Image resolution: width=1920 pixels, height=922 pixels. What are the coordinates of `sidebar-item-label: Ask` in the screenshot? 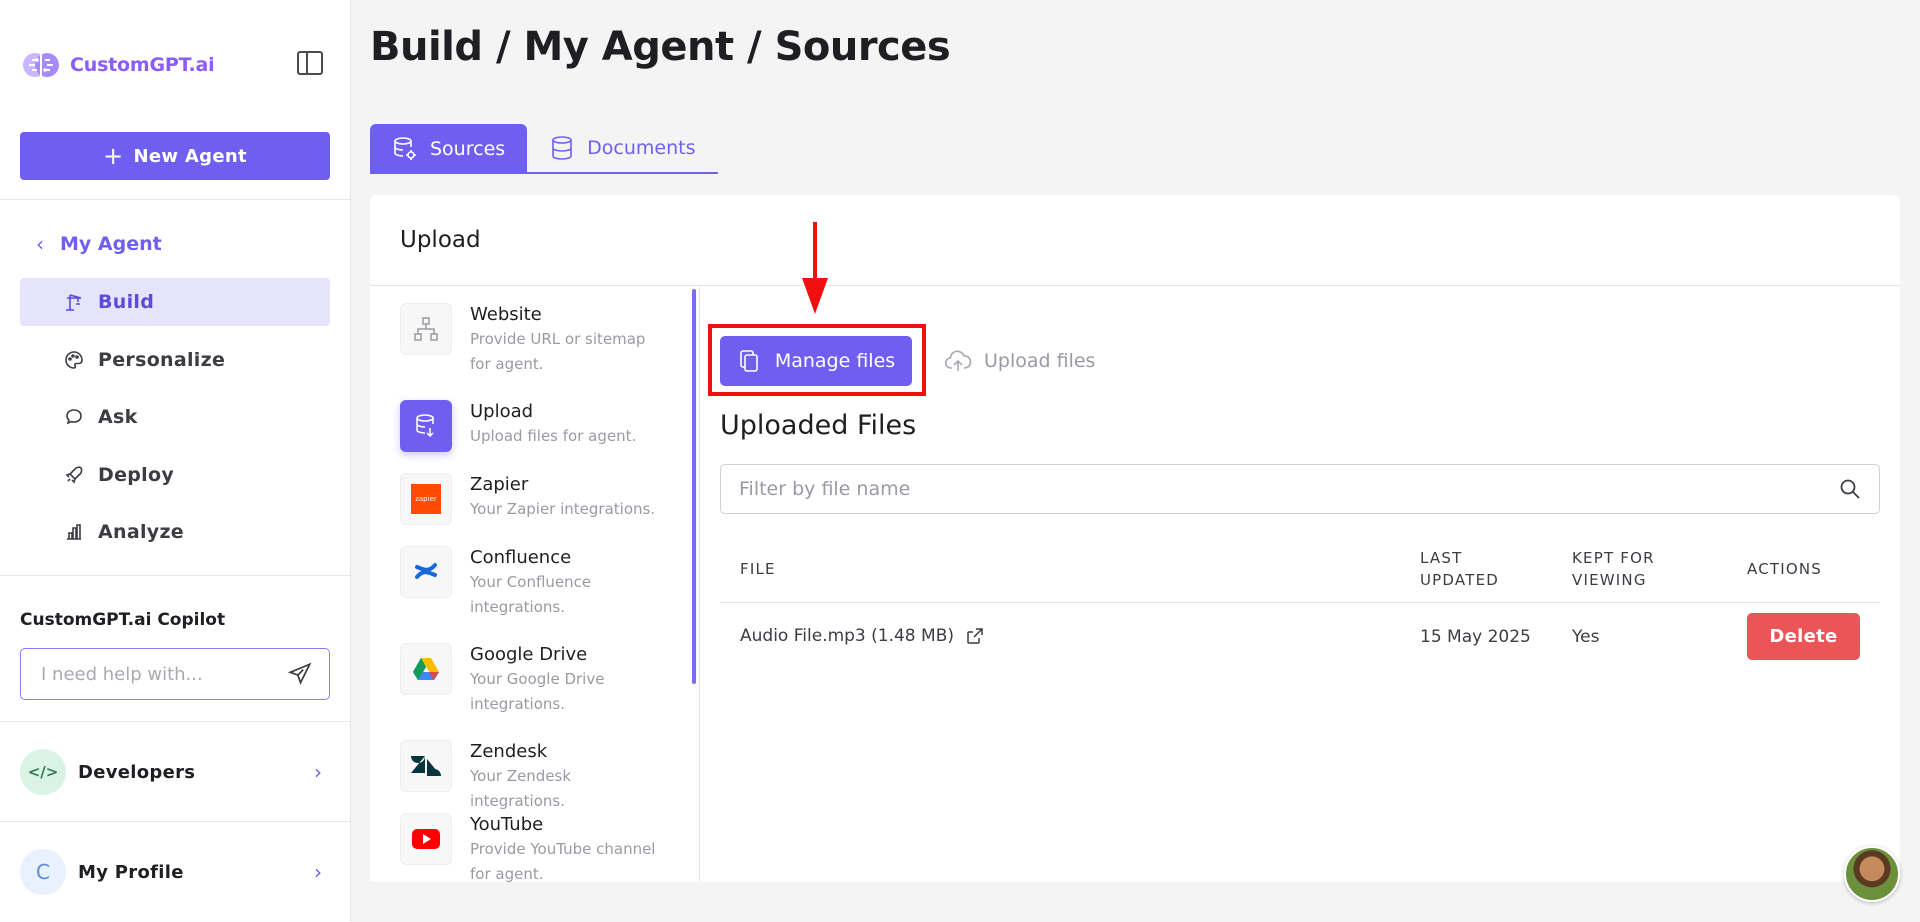 It's located at (118, 417).